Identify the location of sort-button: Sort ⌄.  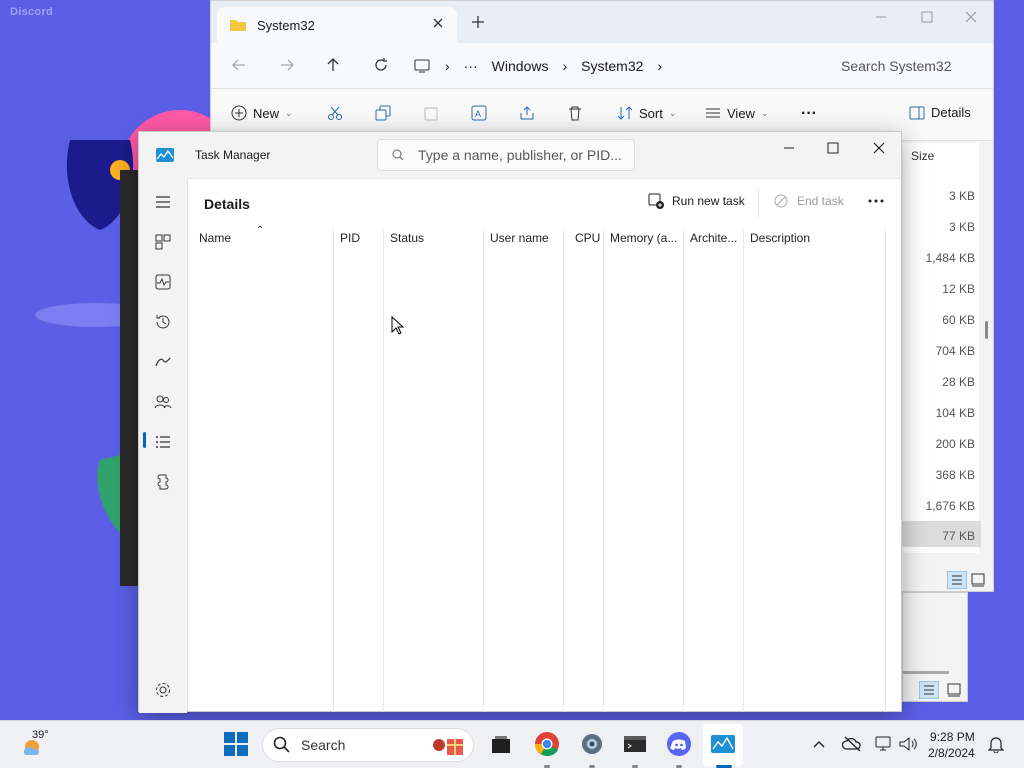
(646, 113).